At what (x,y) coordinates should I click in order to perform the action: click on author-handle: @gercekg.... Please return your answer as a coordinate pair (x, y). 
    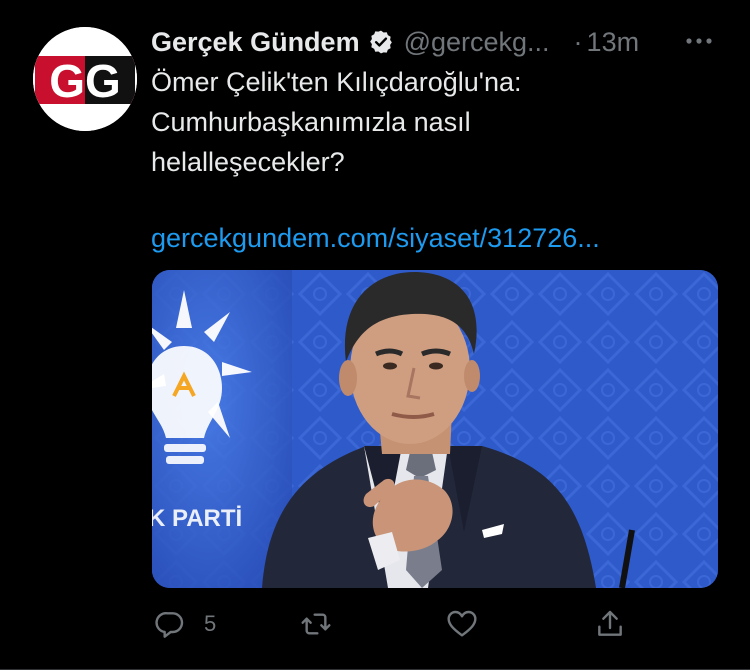
    Looking at the image, I should click on (477, 42).